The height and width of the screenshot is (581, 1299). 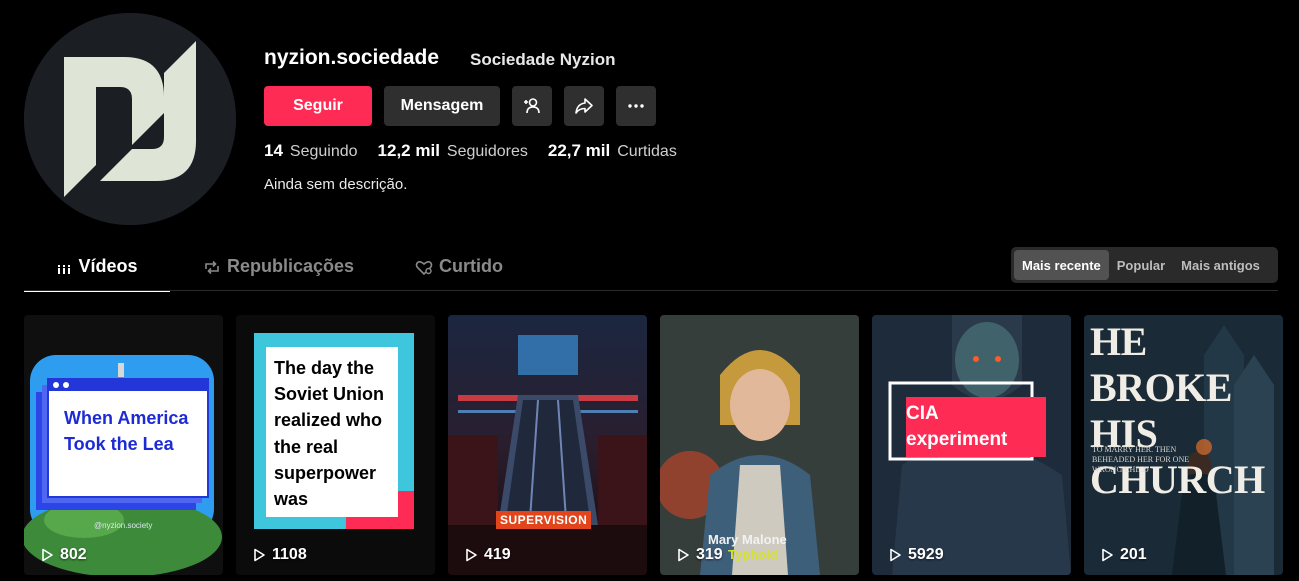 I want to click on follow-button: Seguir, so click(x=318, y=106).